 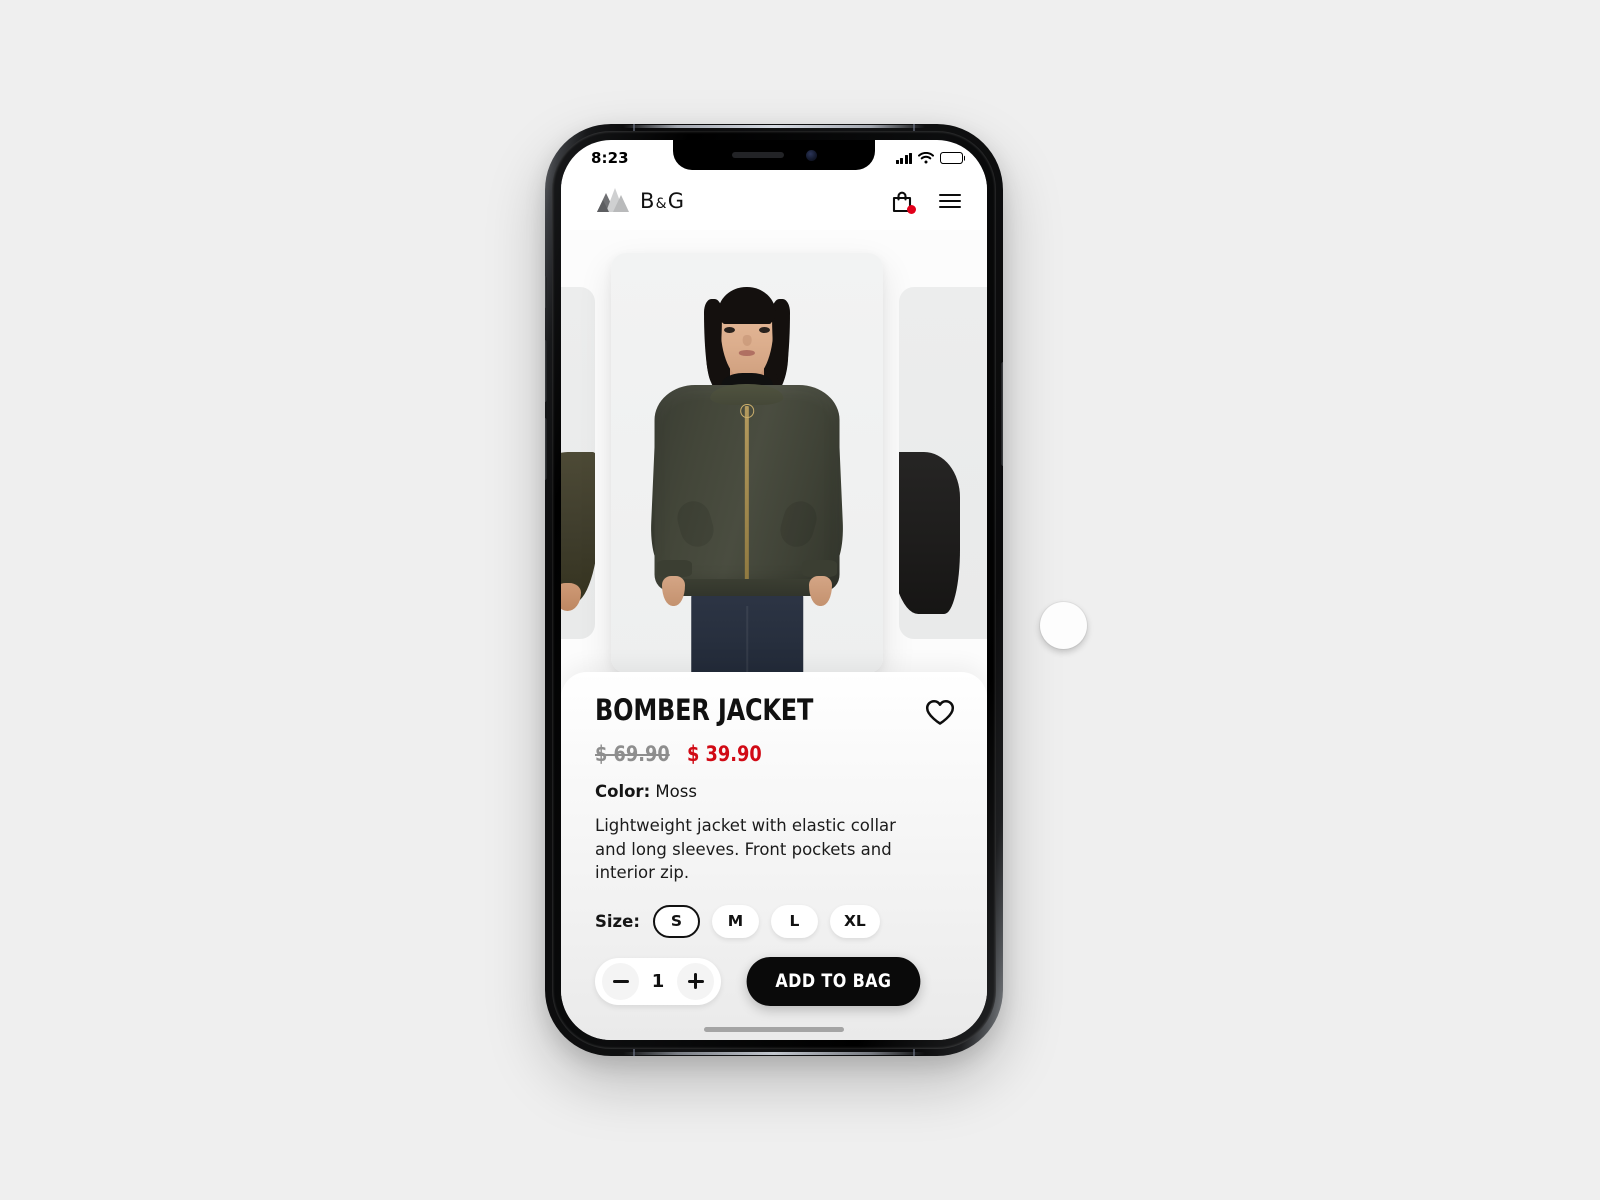 What do you see at coordinates (902, 201) in the screenshot?
I see `shopping-bag-icon` at bounding box center [902, 201].